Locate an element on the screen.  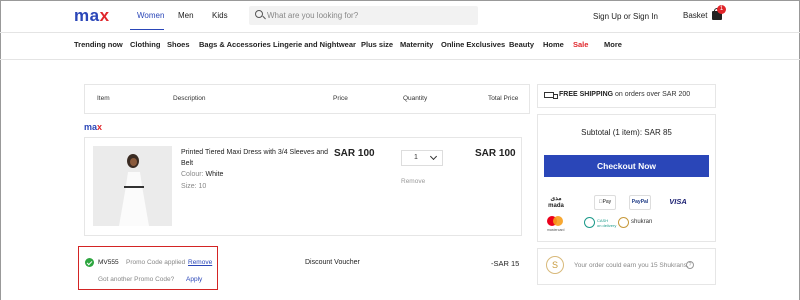
search-bar is located at coordinates (363, 15).